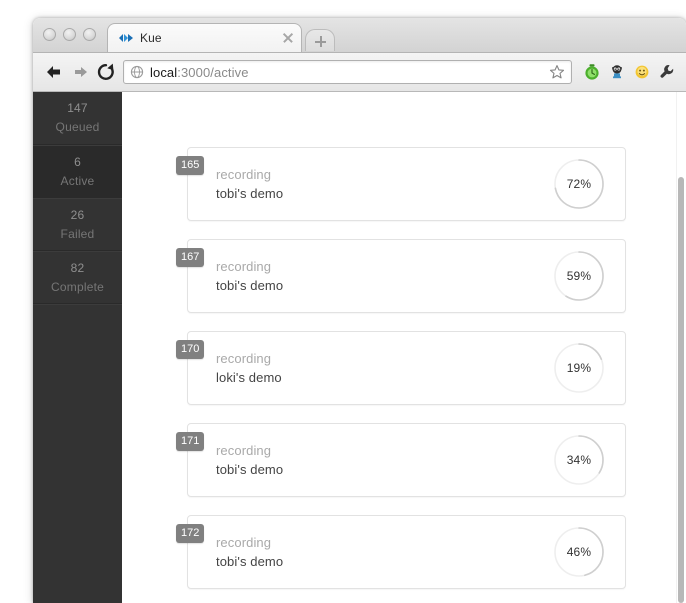 The height and width of the screenshot is (603, 686). Describe the element at coordinates (190, 257) in the screenshot. I see `job-id-badge: 167` at that location.